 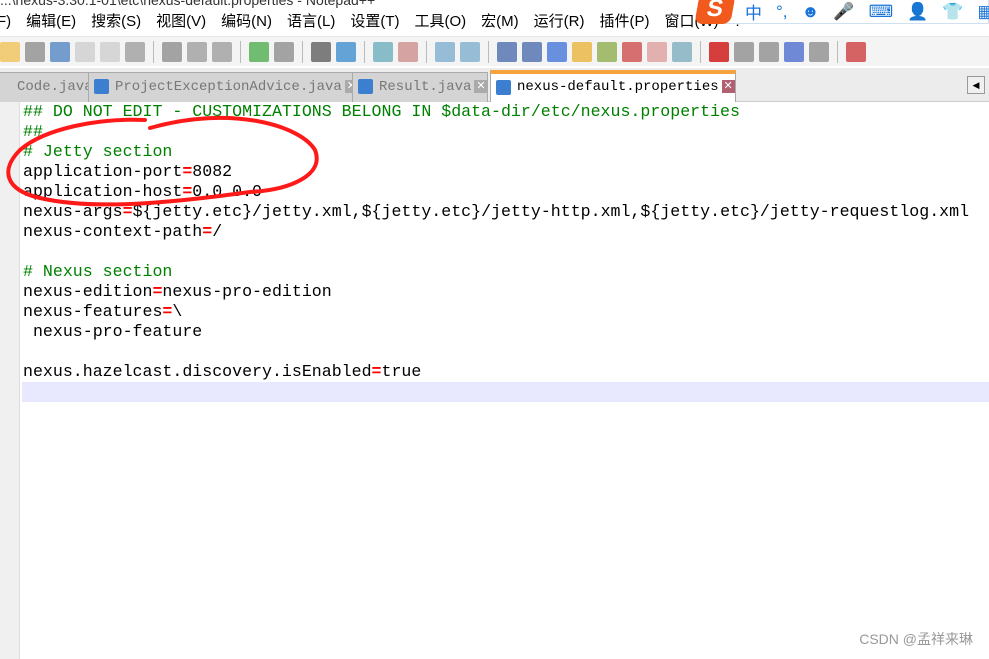 I want to click on tab-nexus-default-properties: nexus-default.properties ✕, so click(x=613, y=86).